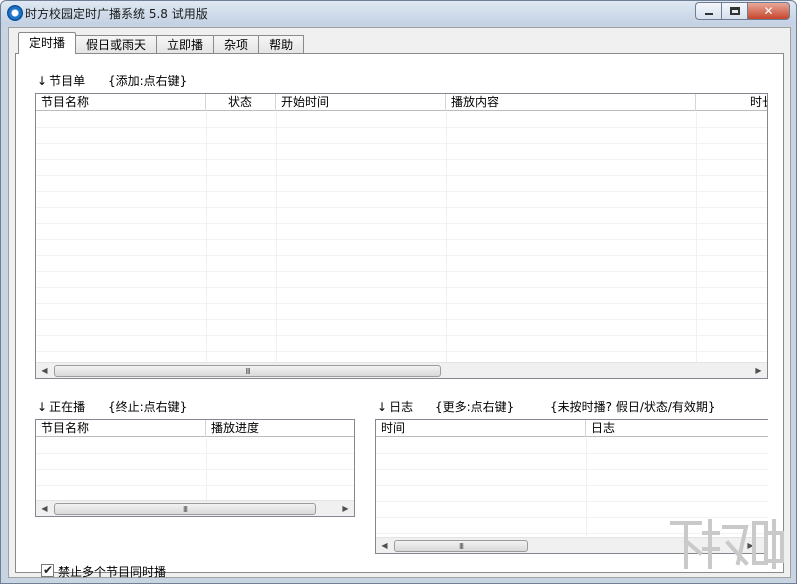 The height and width of the screenshot is (584, 797). I want to click on tab-misc: 杂项, so click(237, 44).